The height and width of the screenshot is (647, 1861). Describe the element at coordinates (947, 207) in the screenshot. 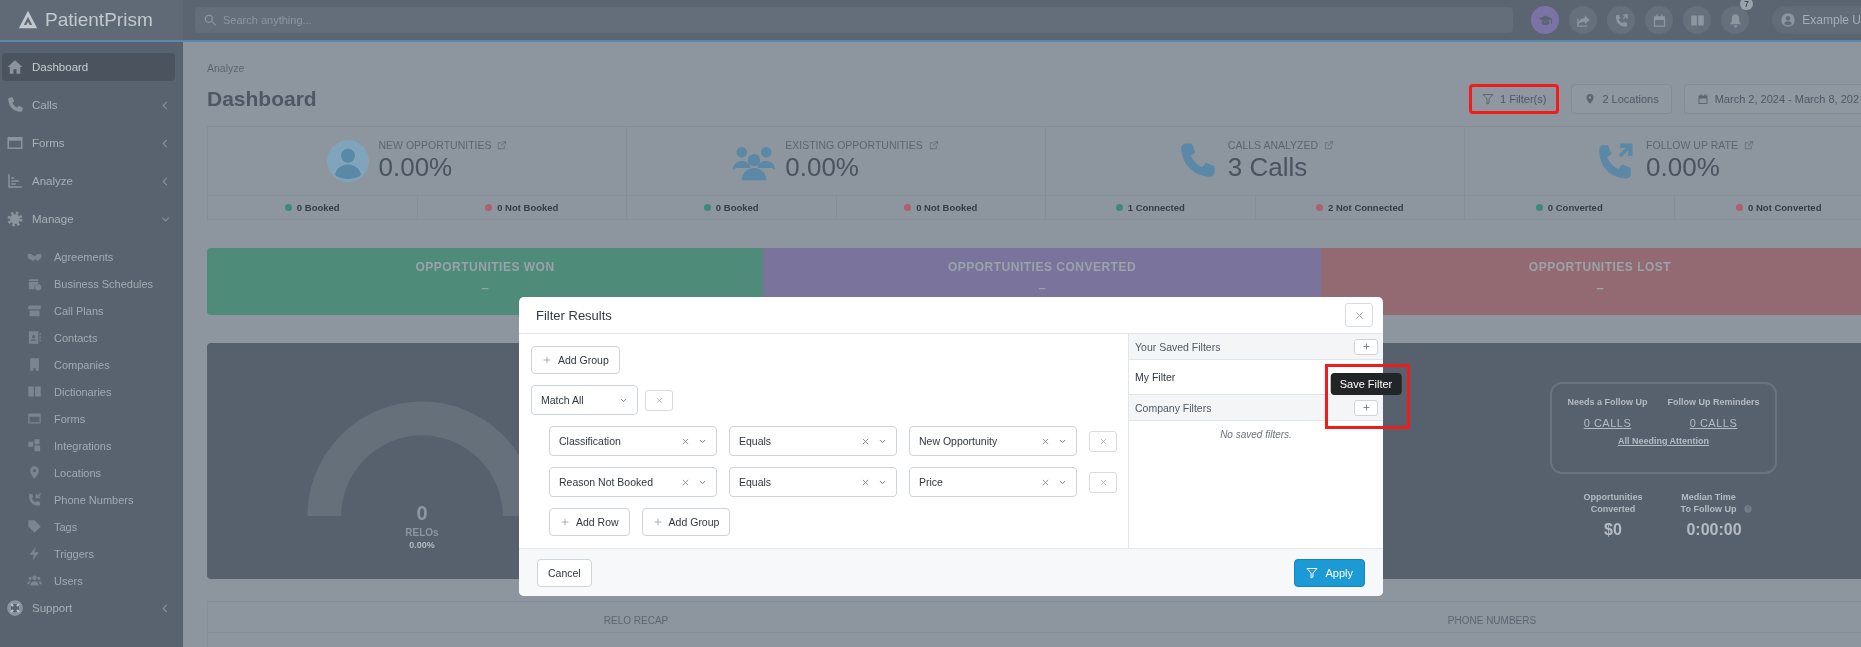

I see `stat-detail: 0 Not Booked` at that location.